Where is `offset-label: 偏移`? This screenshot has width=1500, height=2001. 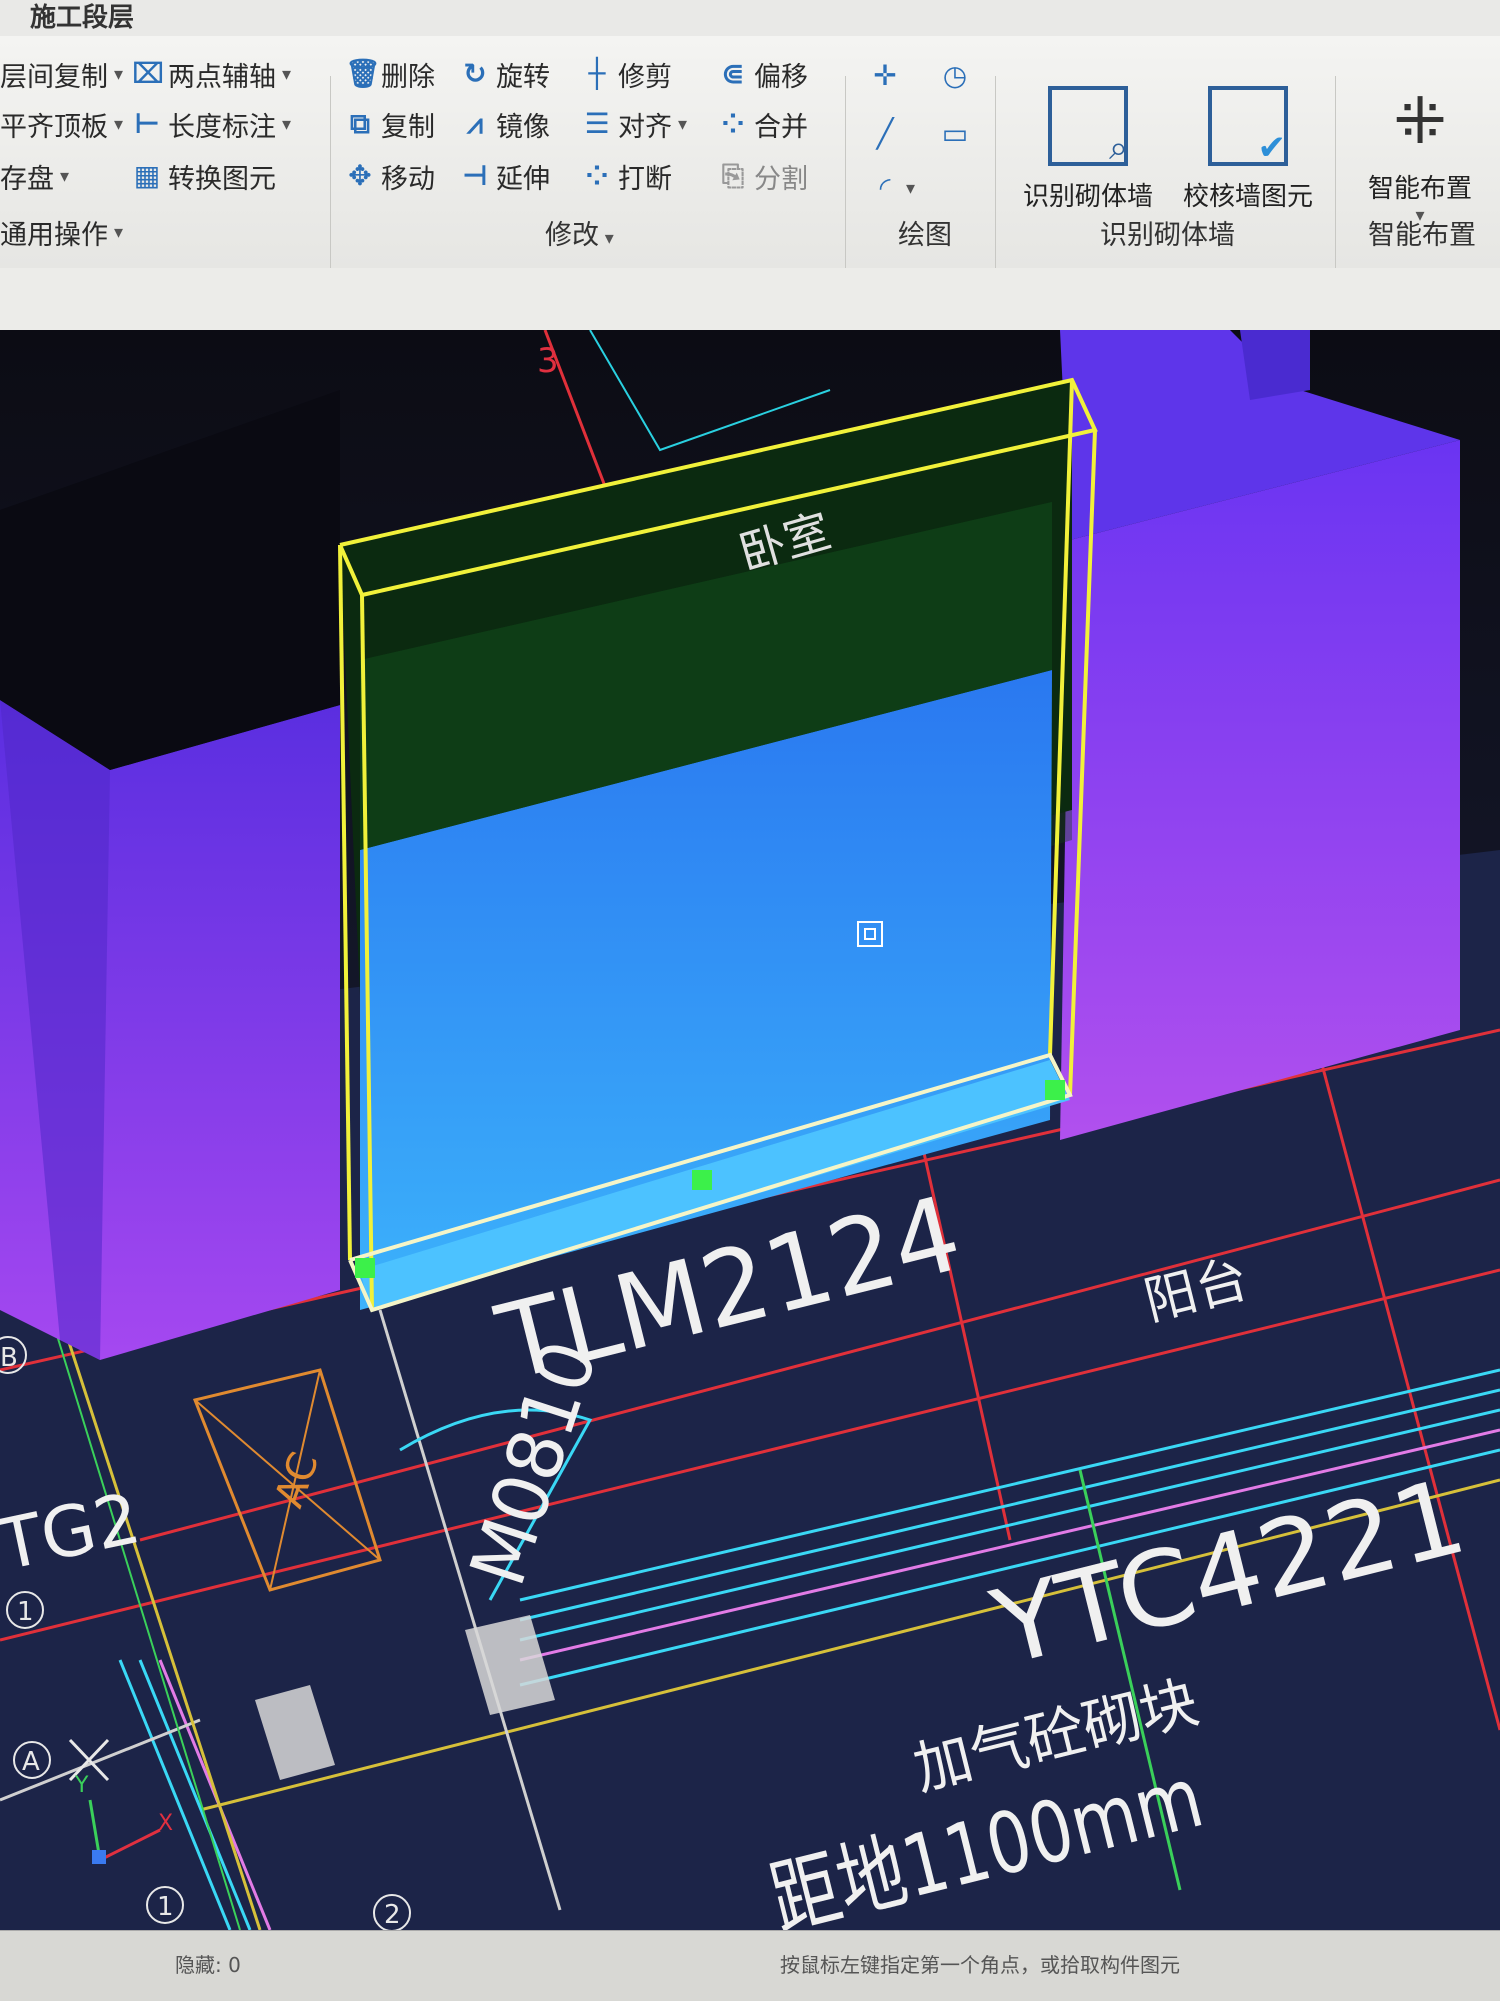 offset-label: 偏移 is located at coordinates (781, 77).